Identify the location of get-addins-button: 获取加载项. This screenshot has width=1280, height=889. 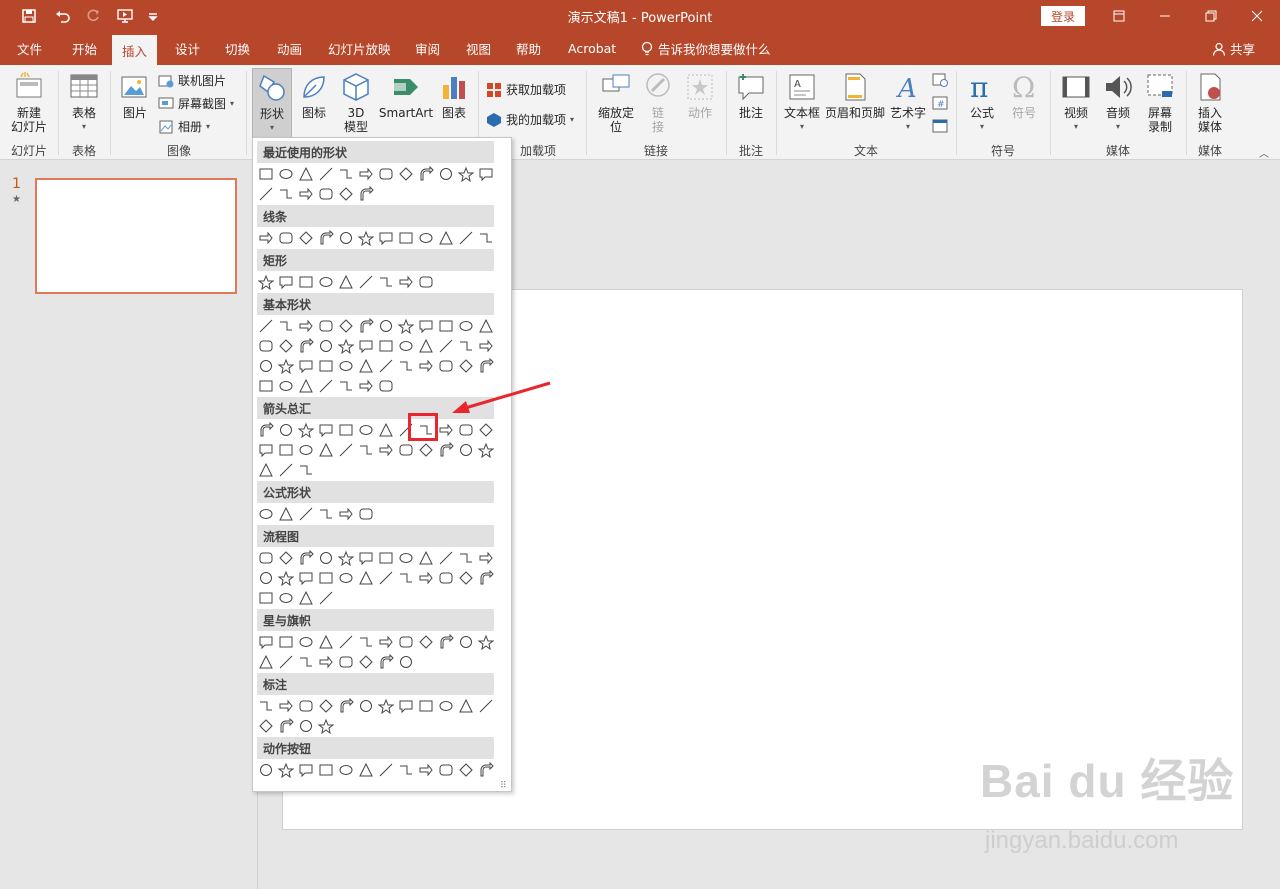
(526, 89).